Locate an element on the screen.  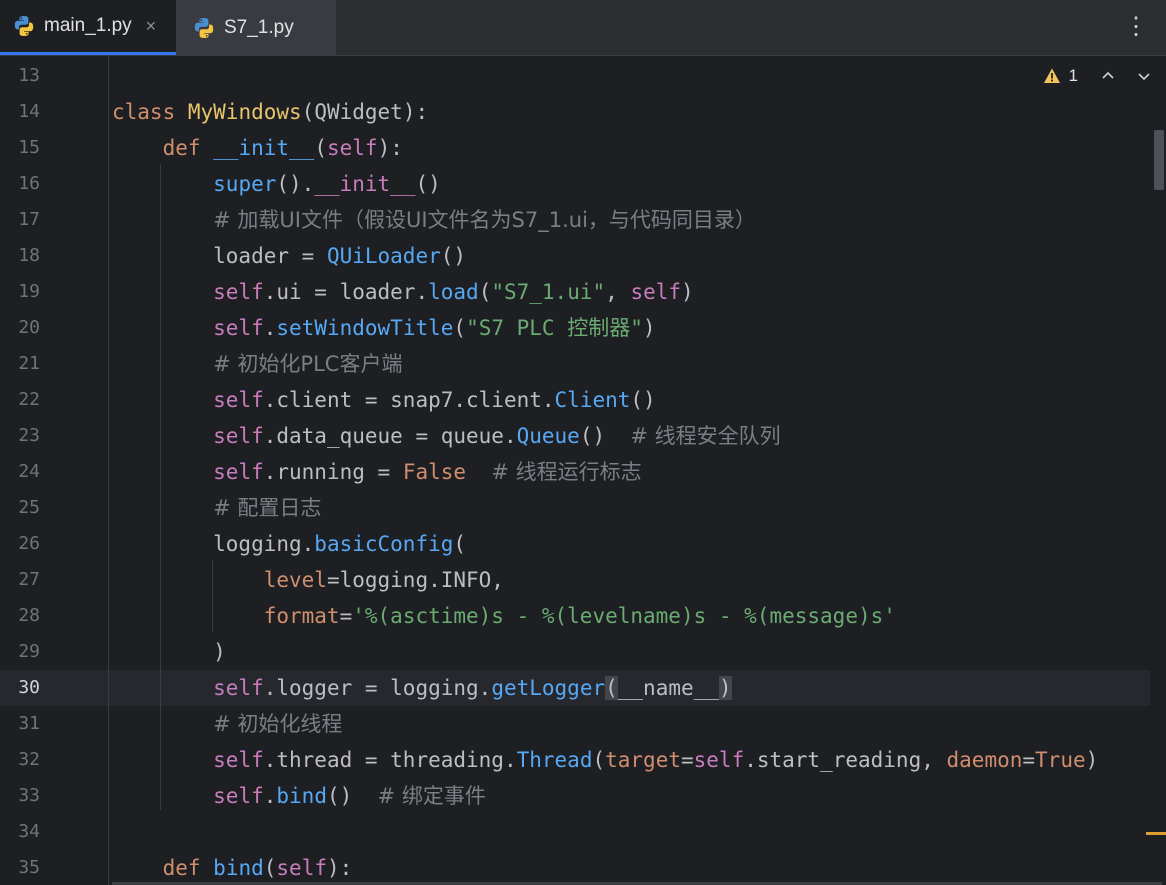
code-line: self.client = snap7.client.Client() is located at coordinates (384, 400).